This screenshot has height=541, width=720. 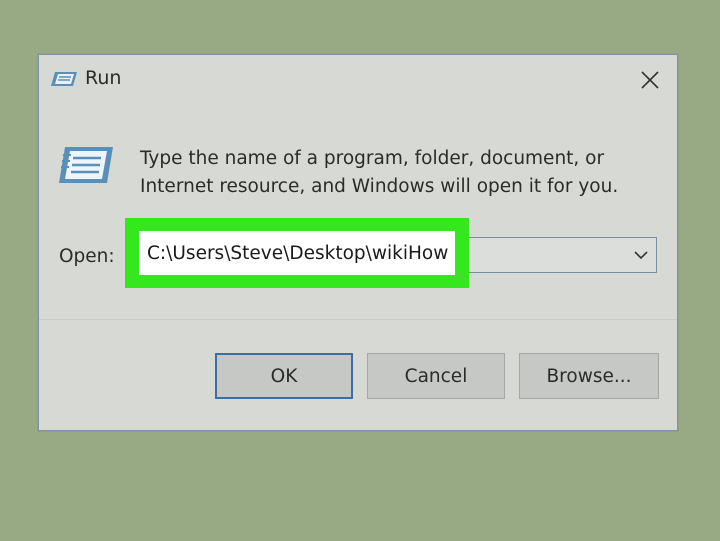 I want to click on window-title: Run, so click(x=103, y=78).